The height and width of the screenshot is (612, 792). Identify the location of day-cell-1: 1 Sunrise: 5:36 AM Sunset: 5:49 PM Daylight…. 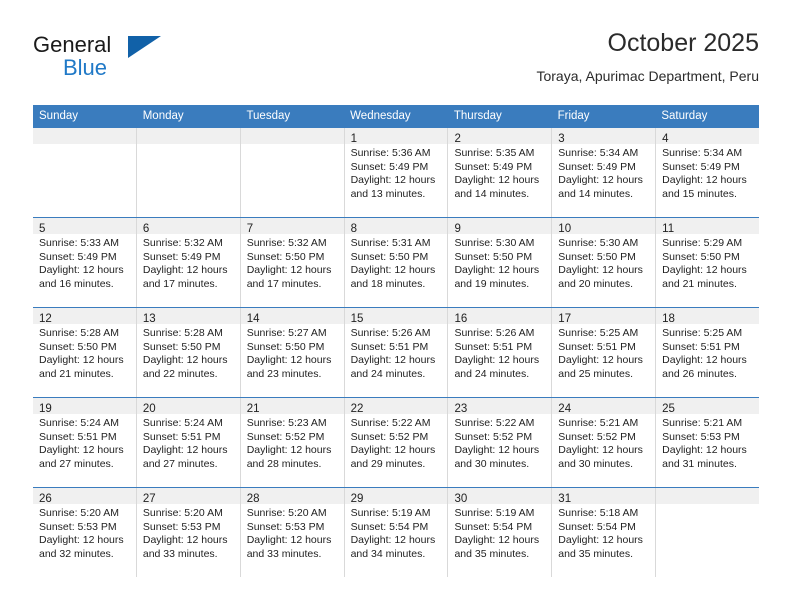
(396, 172).